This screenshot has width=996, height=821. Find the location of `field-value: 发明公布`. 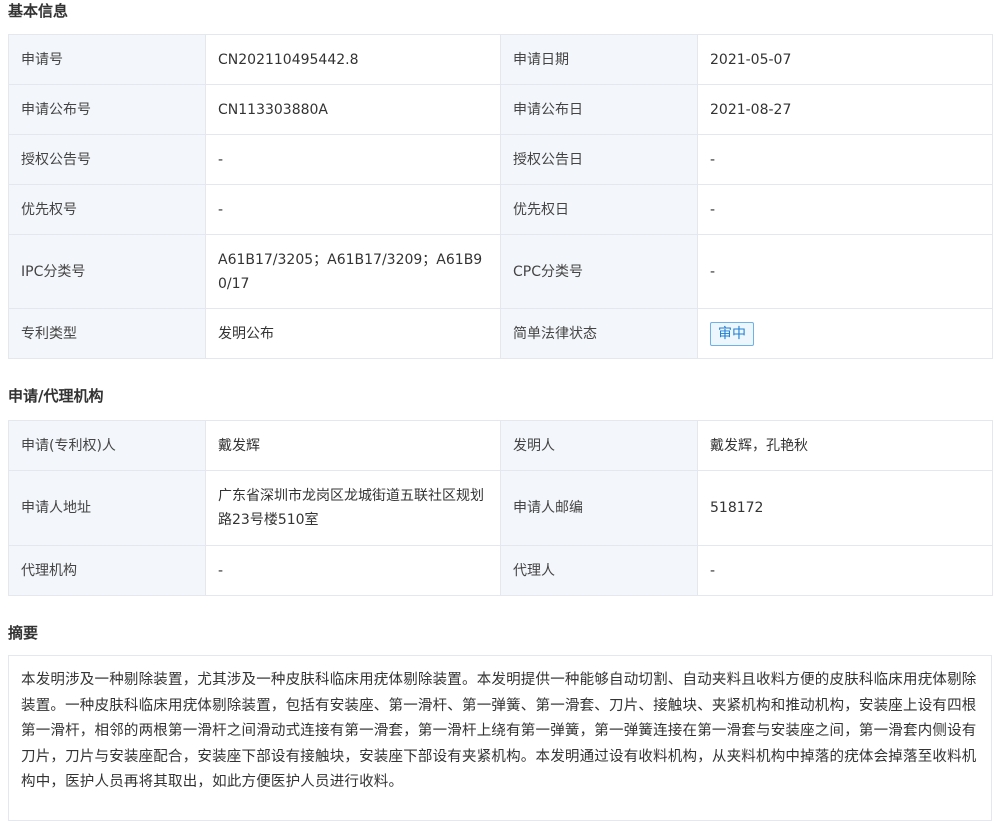

field-value: 发明公布 is located at coordinates (353, 333).